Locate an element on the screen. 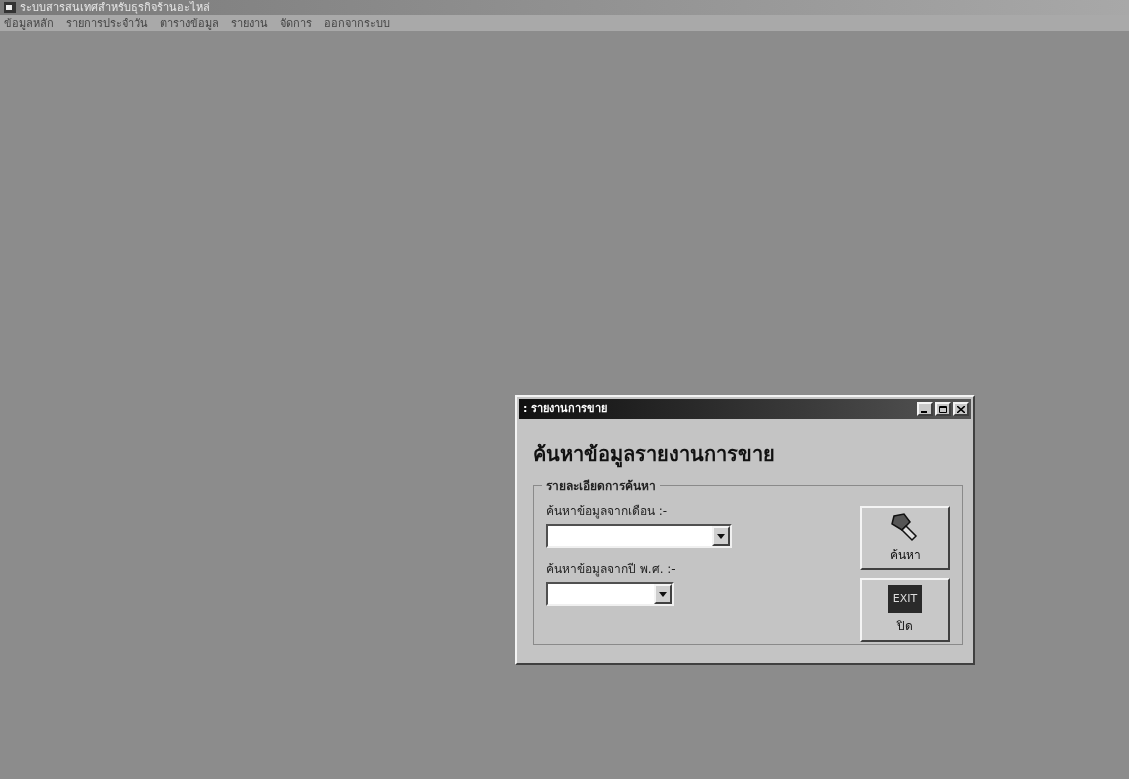  menu-item: ออกจากระบบ is located at coordinates (357, 23).